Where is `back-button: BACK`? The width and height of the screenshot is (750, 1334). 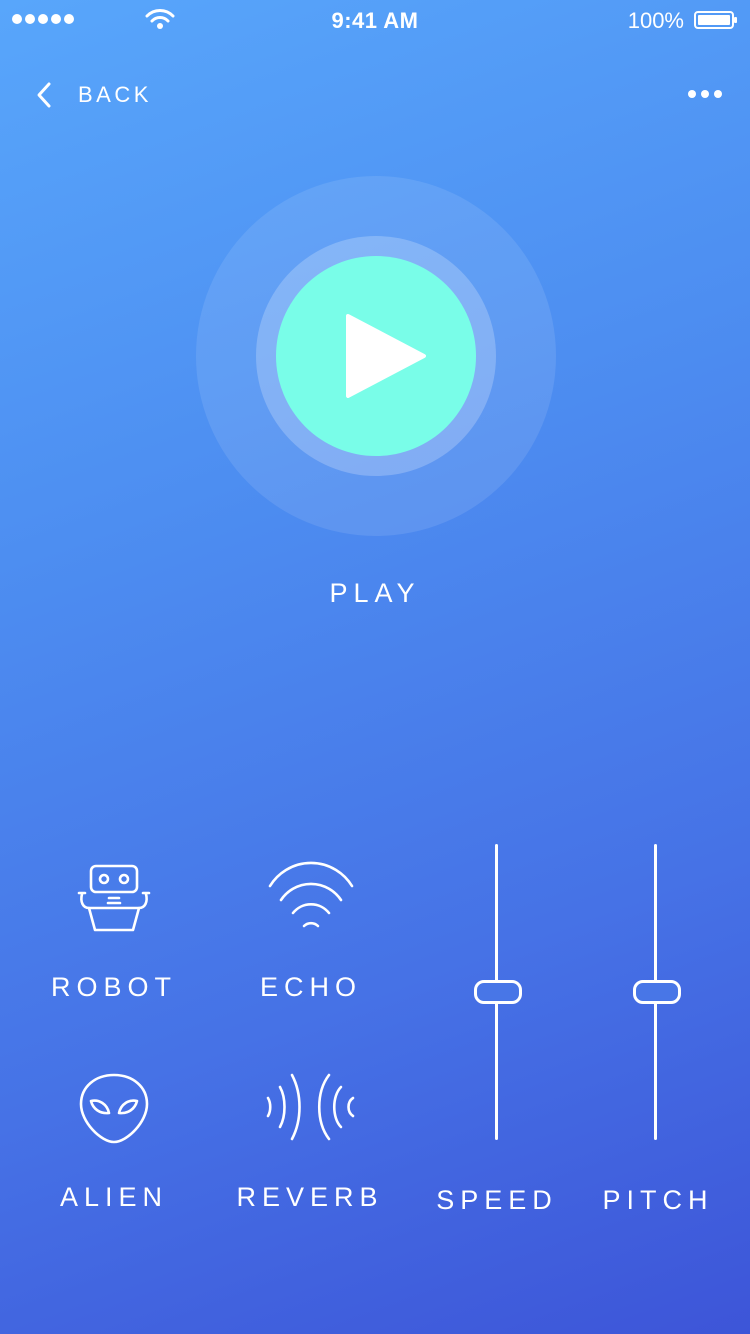 back-button: BACK is located at coordinates (94, 95).